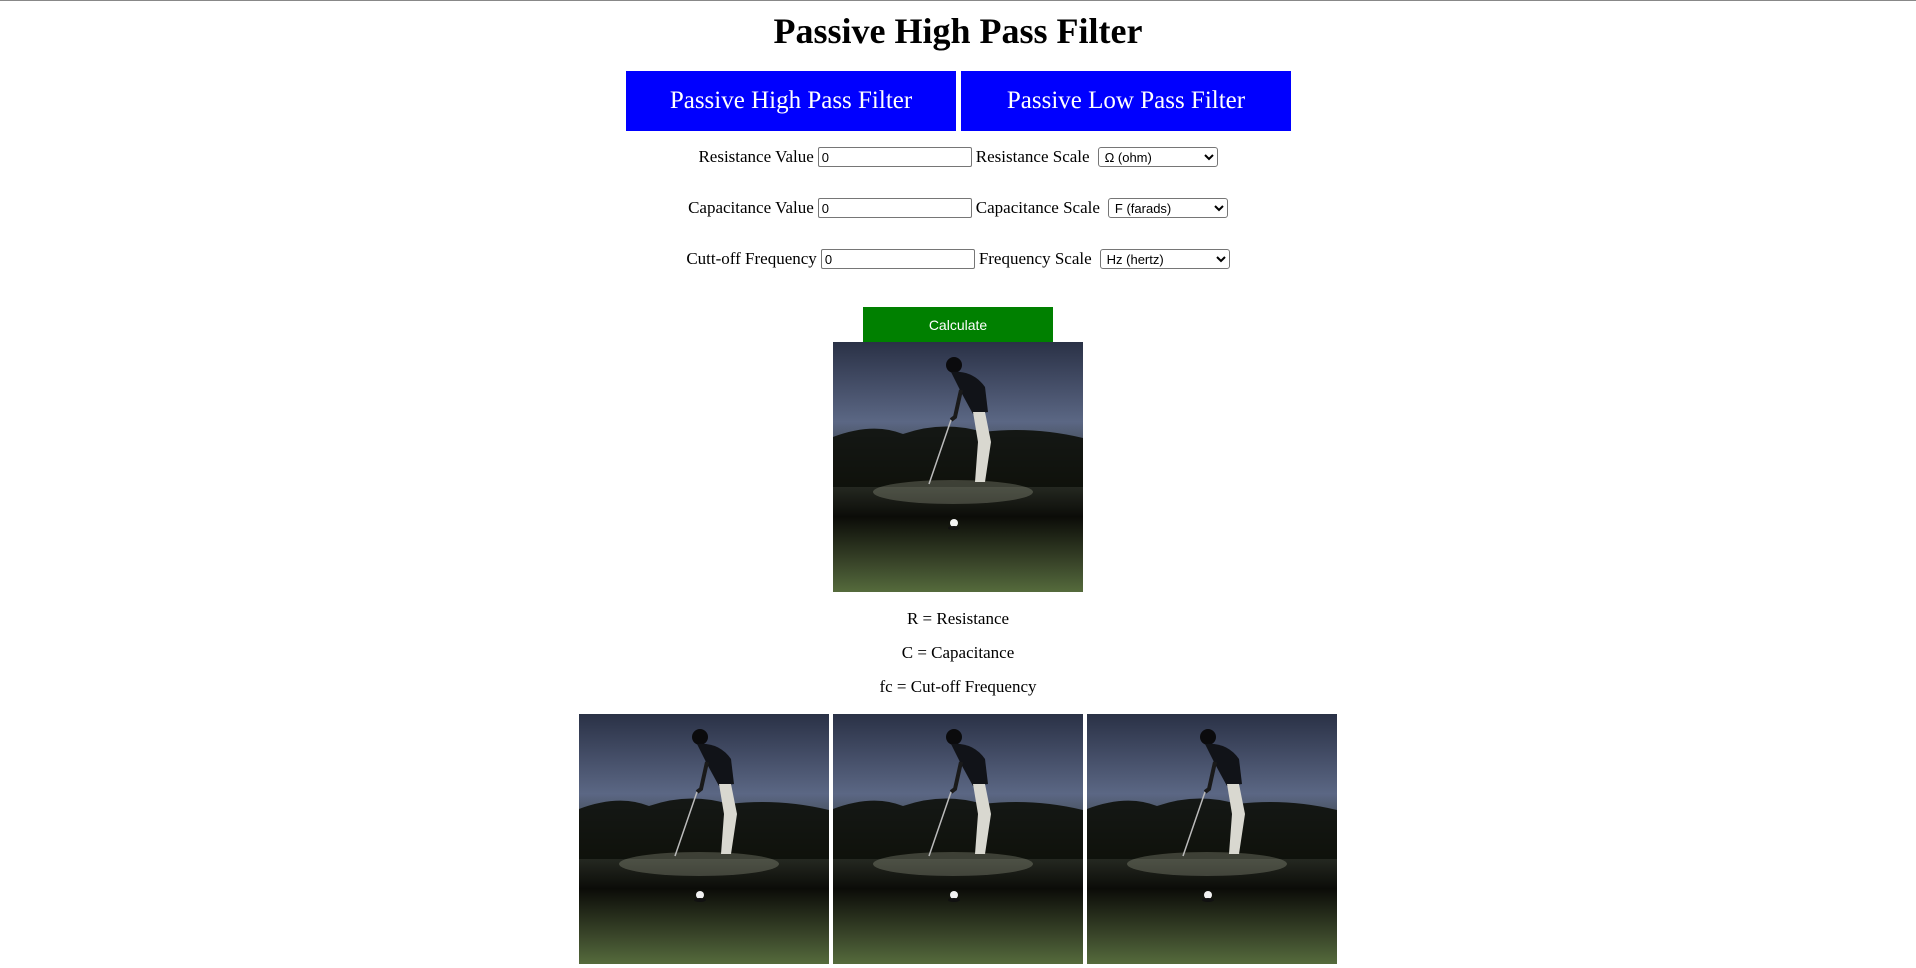 The image size is (1916, 968). Describe the element at coordinates (1037, 207) in the screenshot. I see `capacitance-scale-label: Capacitance Scale` at that location.